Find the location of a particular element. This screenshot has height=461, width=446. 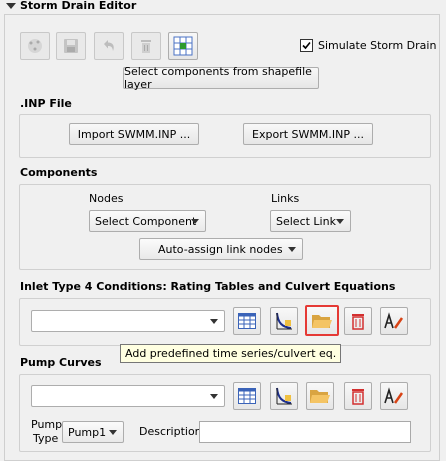

pump-type-value: Pump1 is located at coordinates (87, 432).